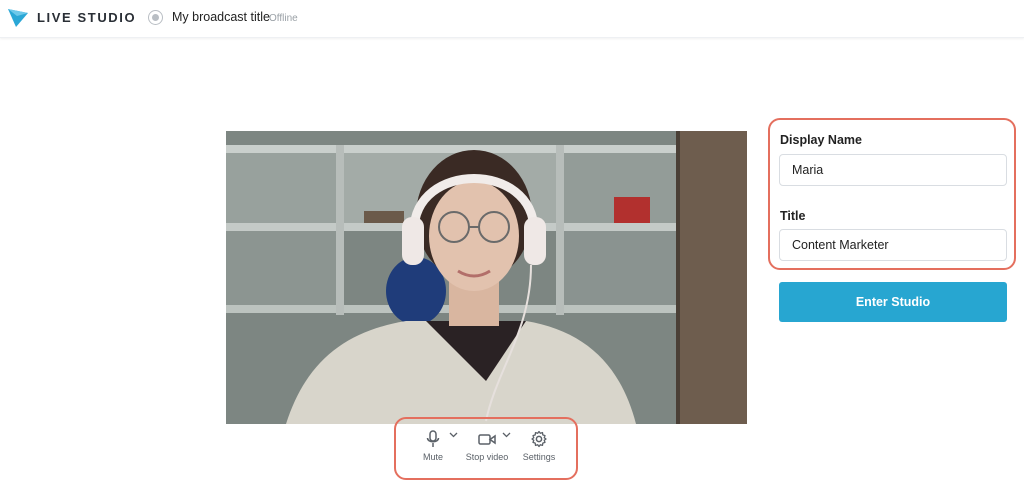 The height and width of the screenshot is (501, 1024). What do you see at coordinates (487, 457) in the screenshot?
I see `stop-video-label: Stop video` at bounding box center [487, 457].